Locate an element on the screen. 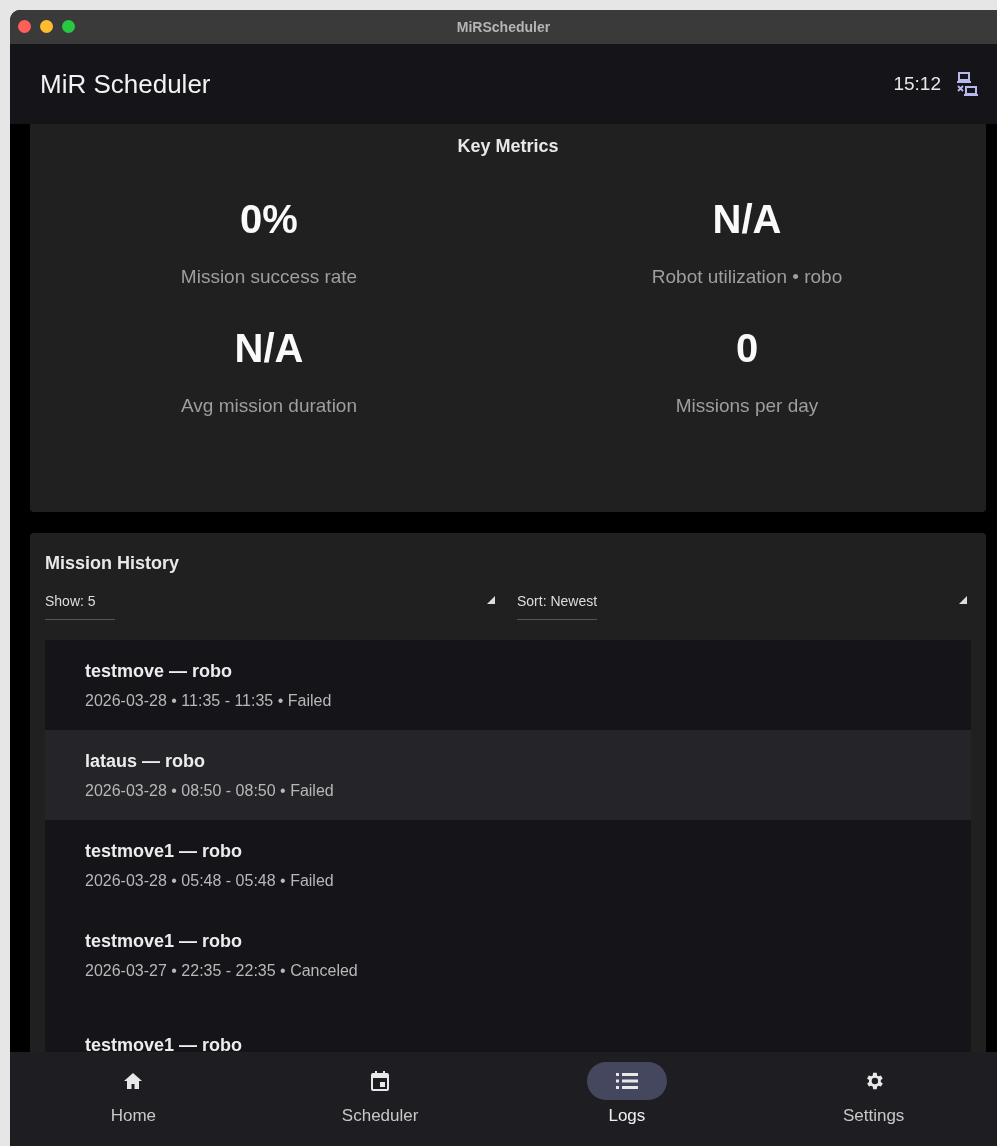  nav-tab: Home is located at coordinates (133, 1104).